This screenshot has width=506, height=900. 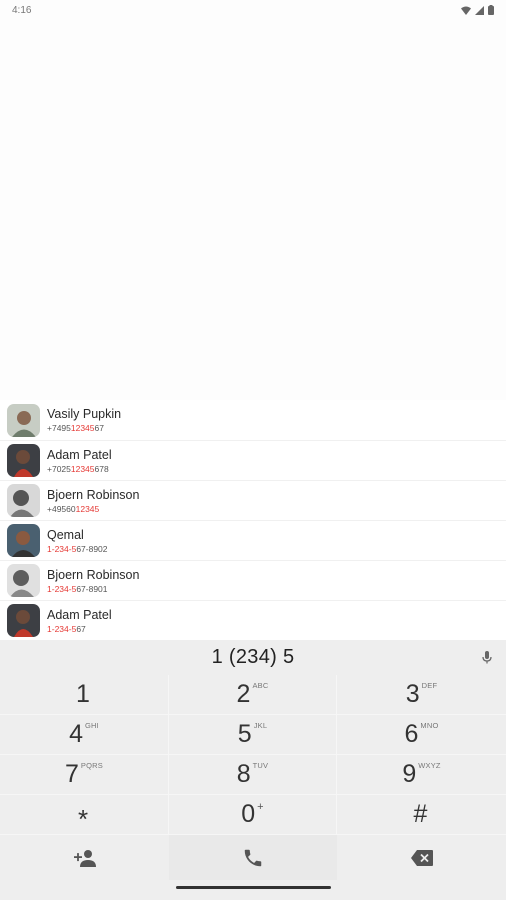 I want to click on home-indicator, so click(x=253, y=887).